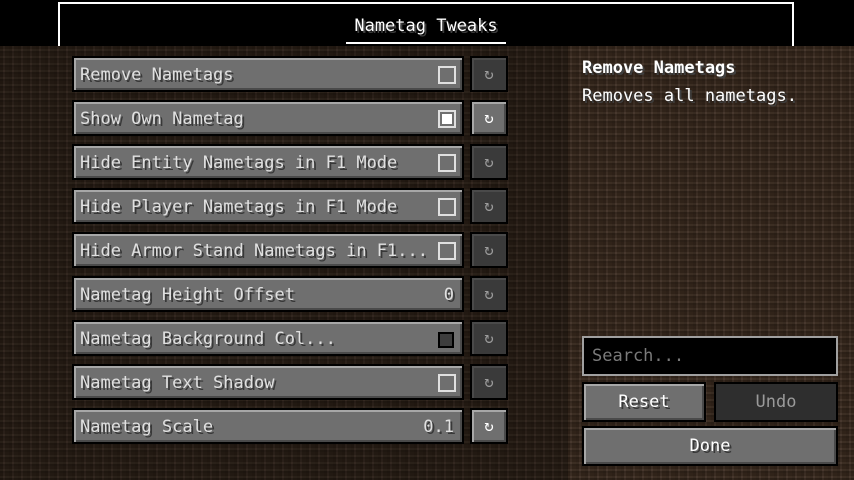 The height and width of the screenshot is (480, 854). I want to click on title-tab: Nametag Tweaks, so click(426, 24).